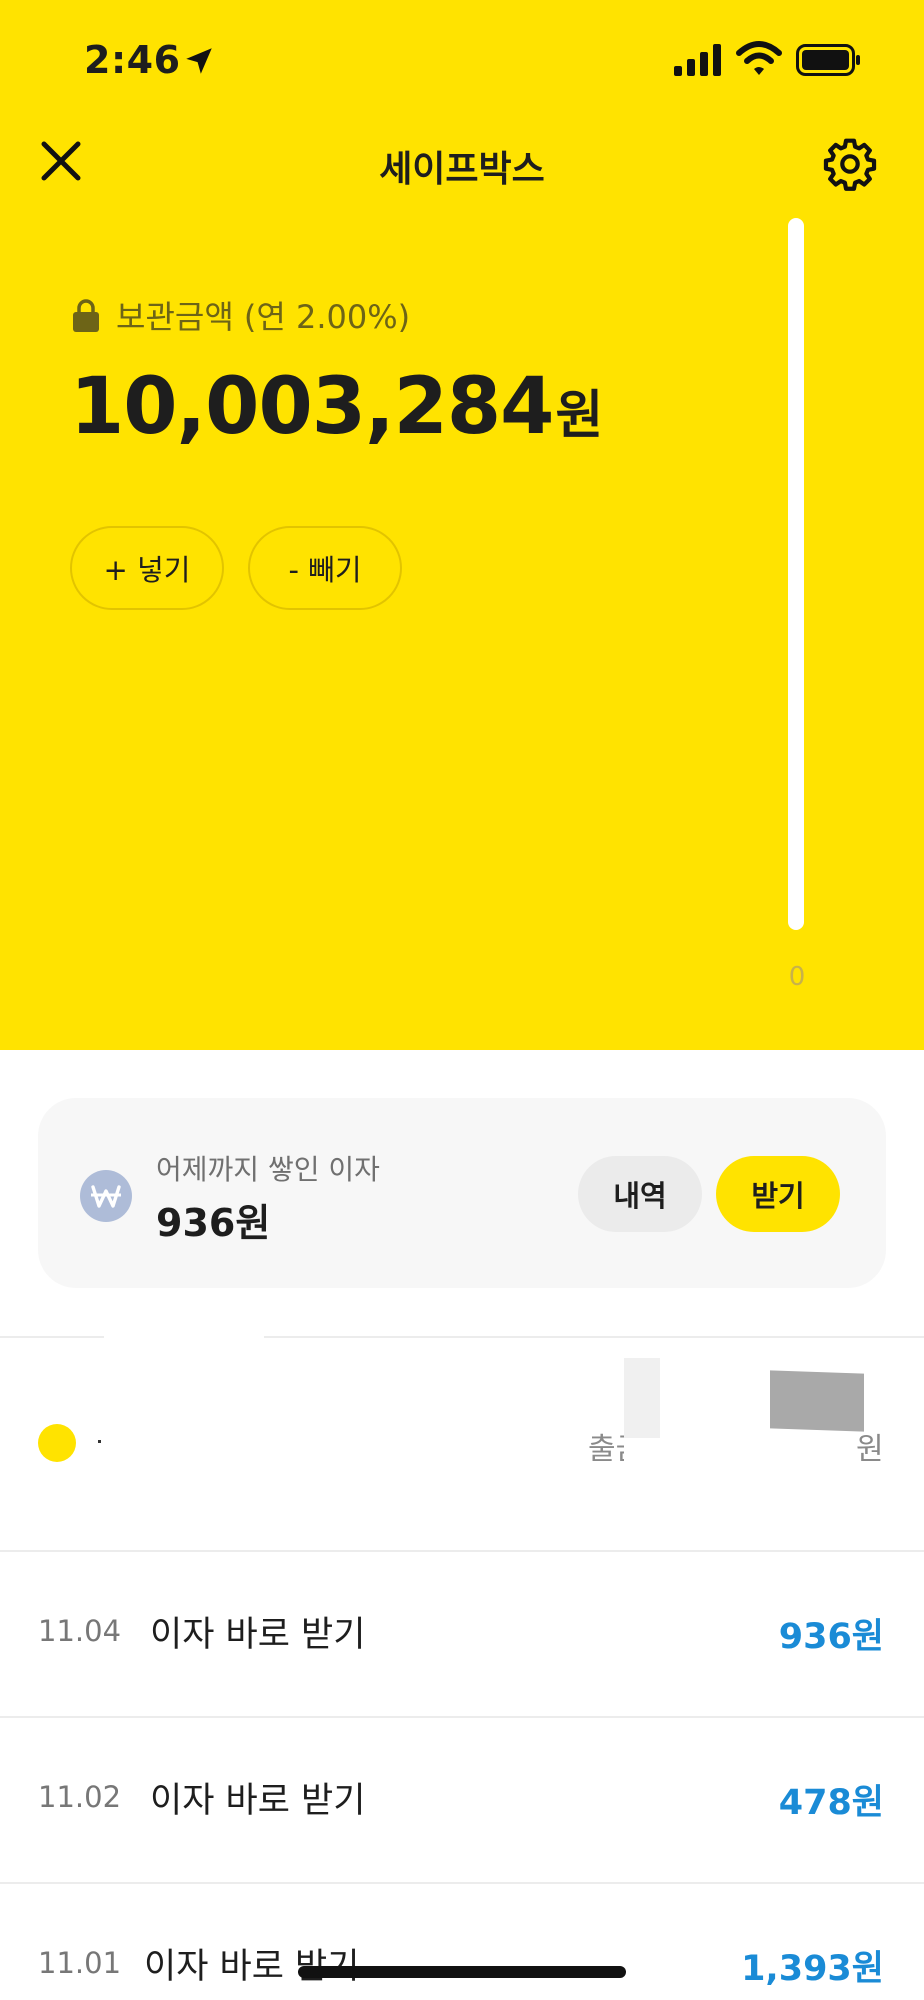  I want to click on home-indicator, so click(462, 1972).